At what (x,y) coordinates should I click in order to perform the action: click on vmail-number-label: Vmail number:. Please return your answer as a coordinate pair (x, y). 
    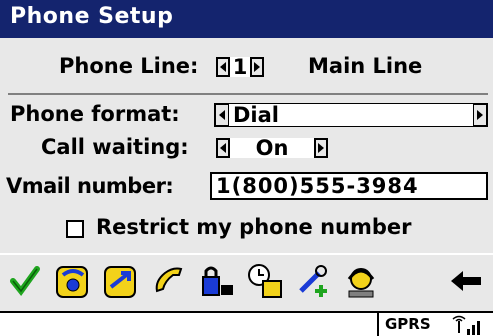
    Looking at the image, I should click on (90, 186).